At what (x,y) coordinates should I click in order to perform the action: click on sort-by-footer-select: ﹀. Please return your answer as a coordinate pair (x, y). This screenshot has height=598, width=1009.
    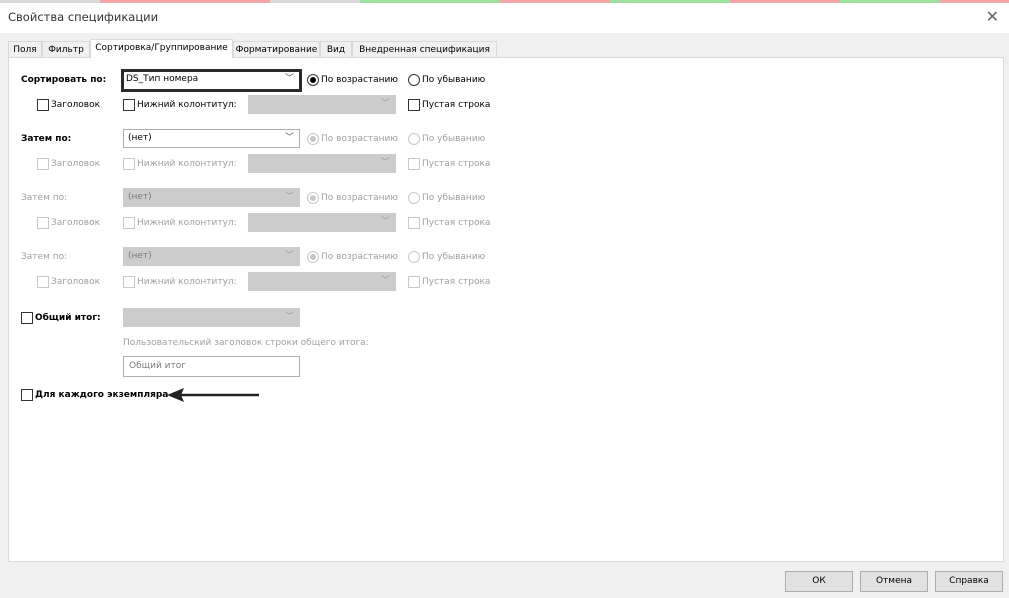
    Looking at the image, I should click on (322, 104).